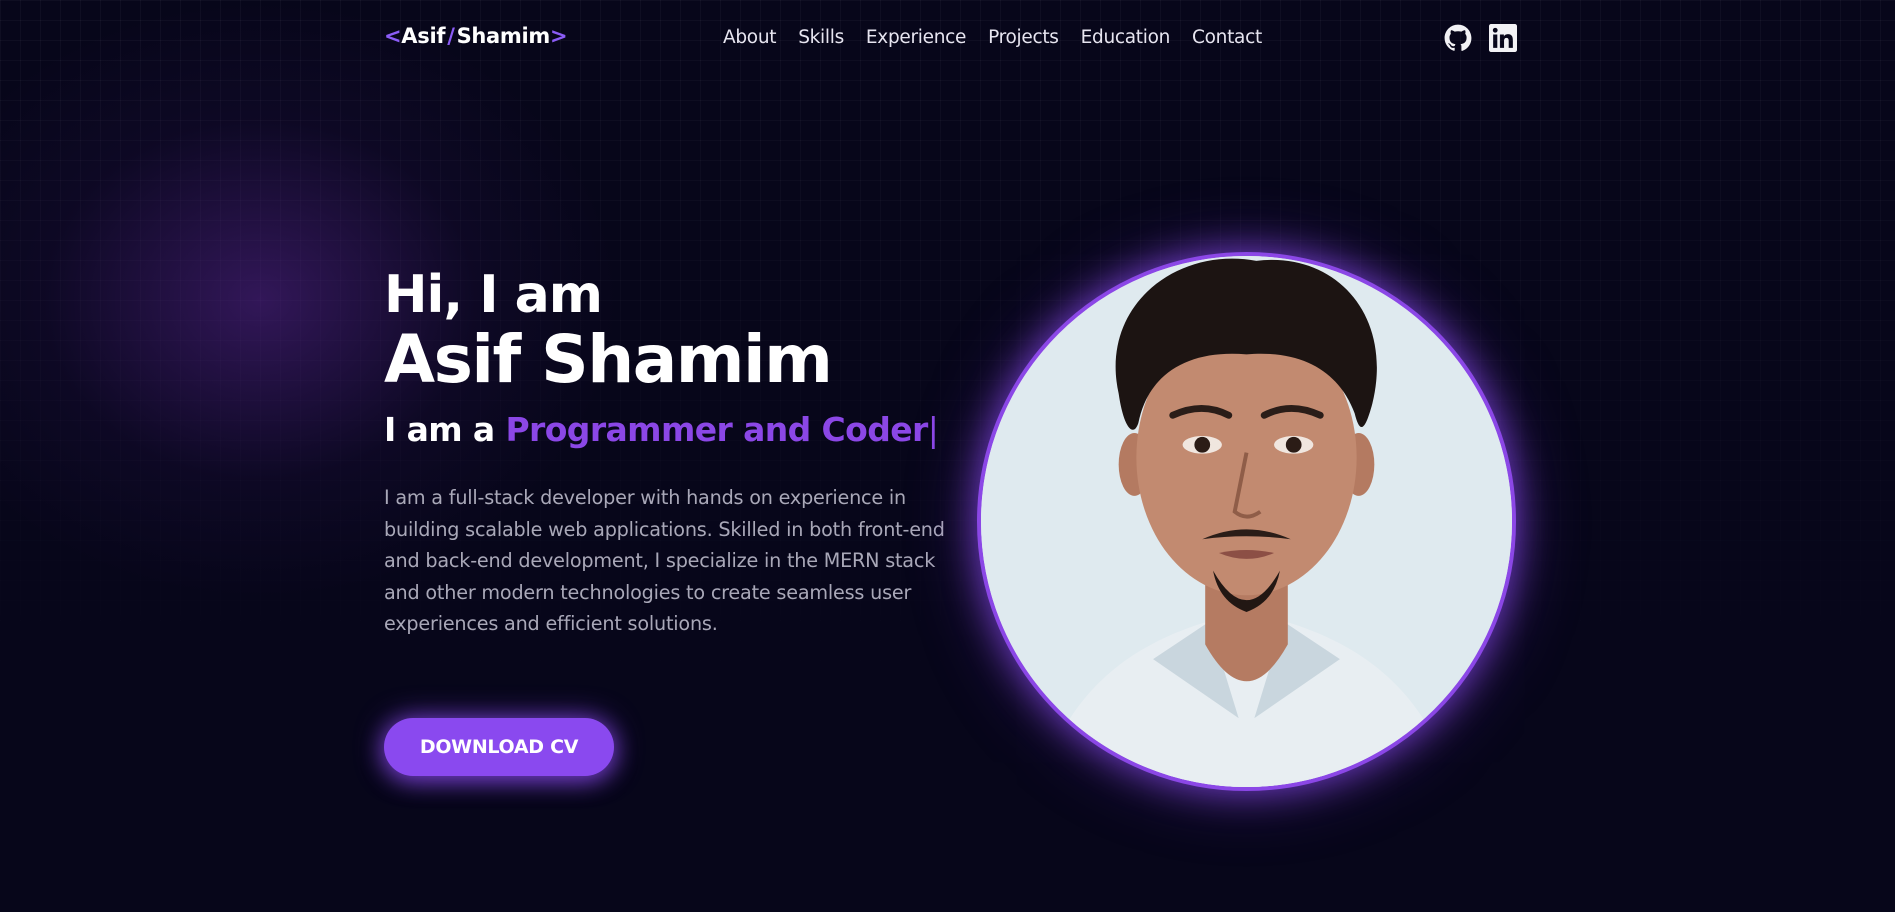  What do you see at coordinates (916, 37) in the screenshot?
I see `nav-link-experience: Experience` at bounding box center [916, 37].